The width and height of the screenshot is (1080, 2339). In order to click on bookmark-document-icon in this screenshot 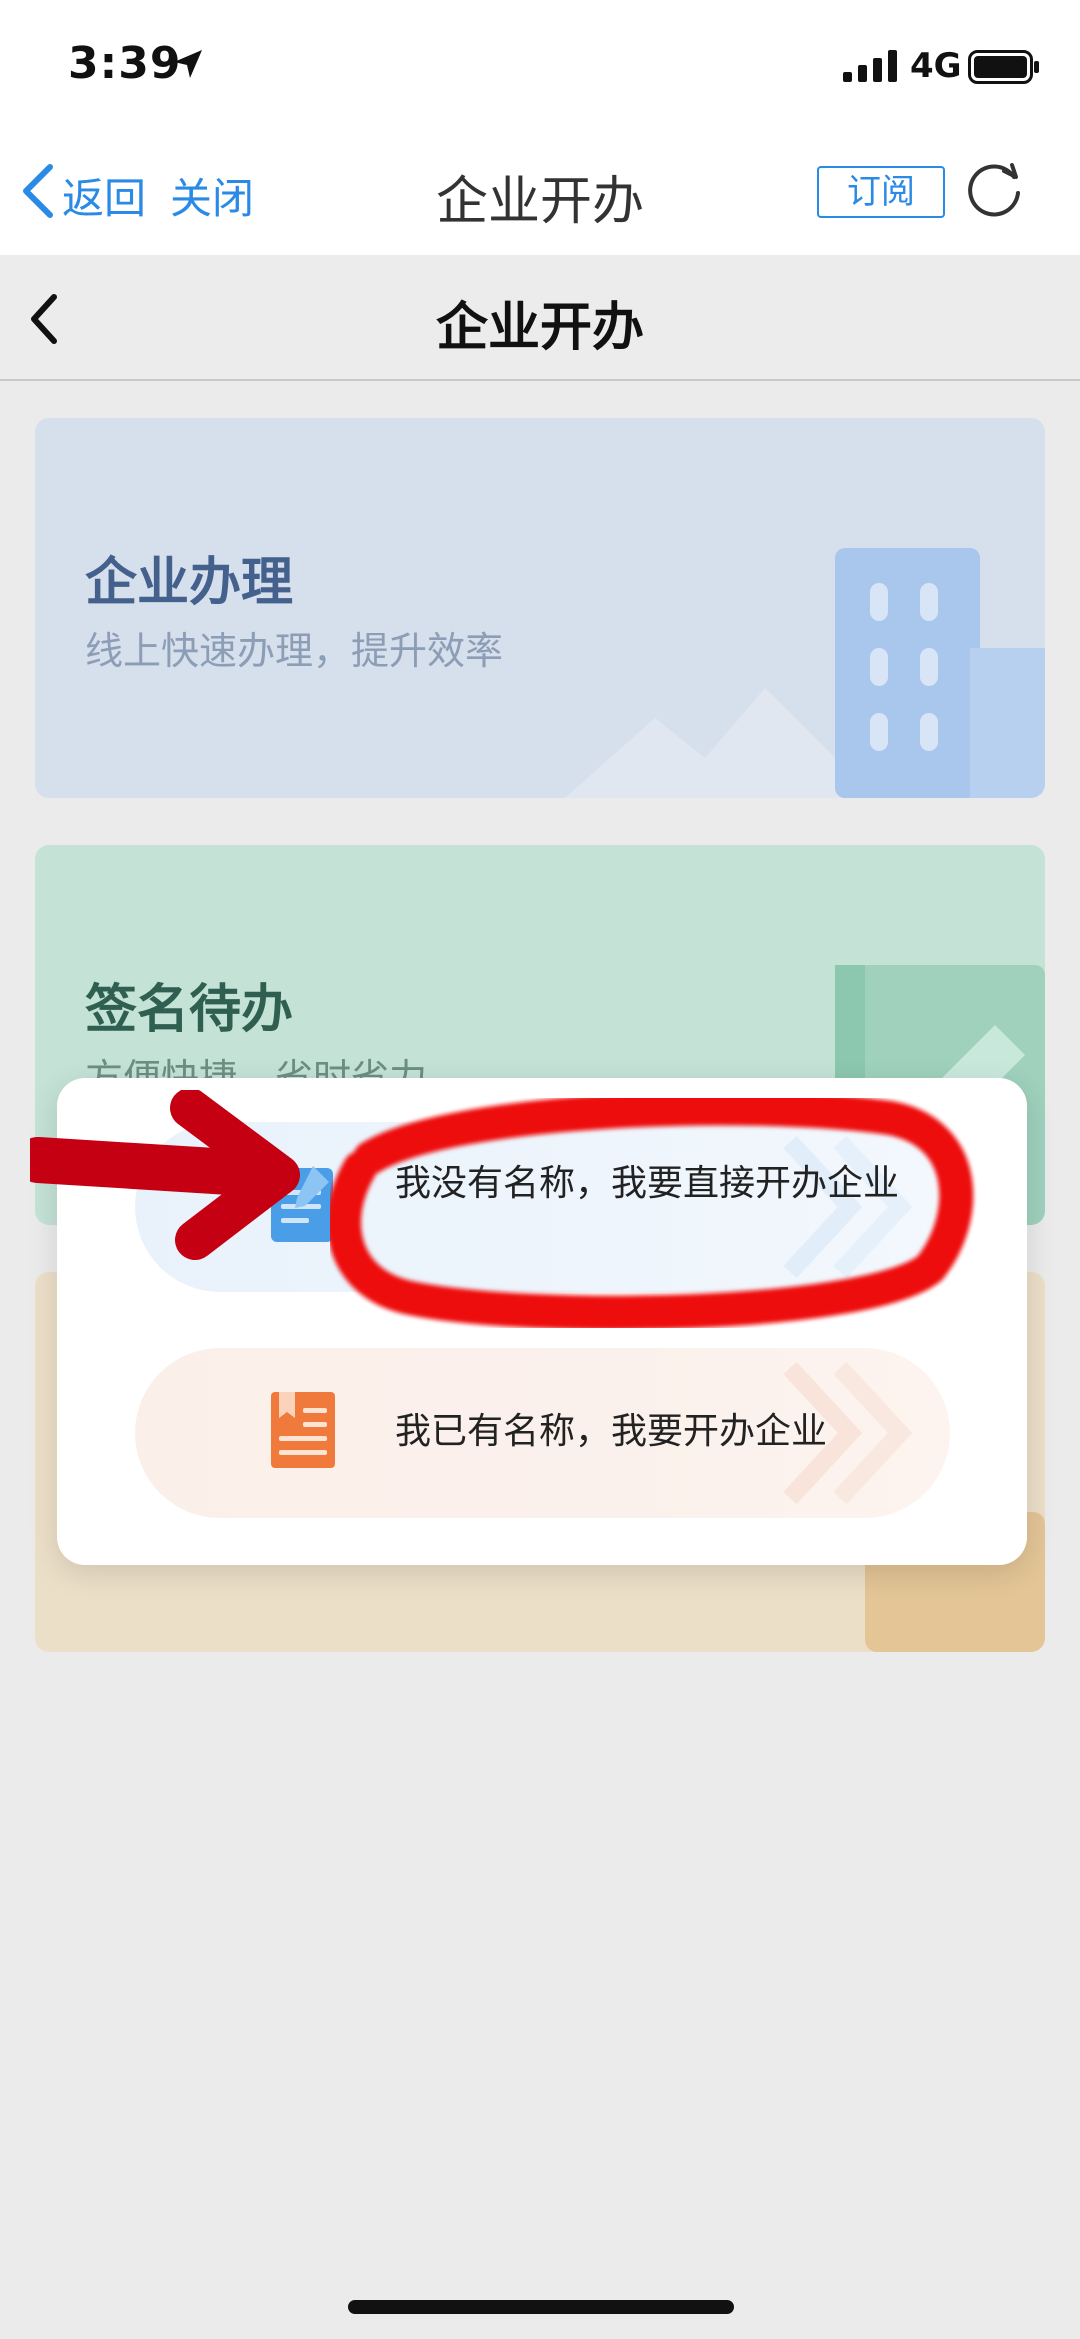, I will do `click(303, 1430)`.